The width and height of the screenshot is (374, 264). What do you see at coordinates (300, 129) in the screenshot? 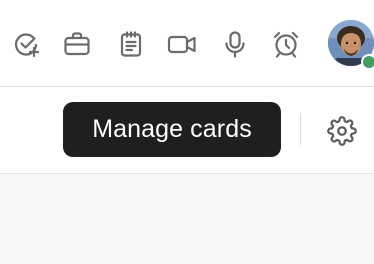
I see `vertical-divider` at bounding box center [300, 129].